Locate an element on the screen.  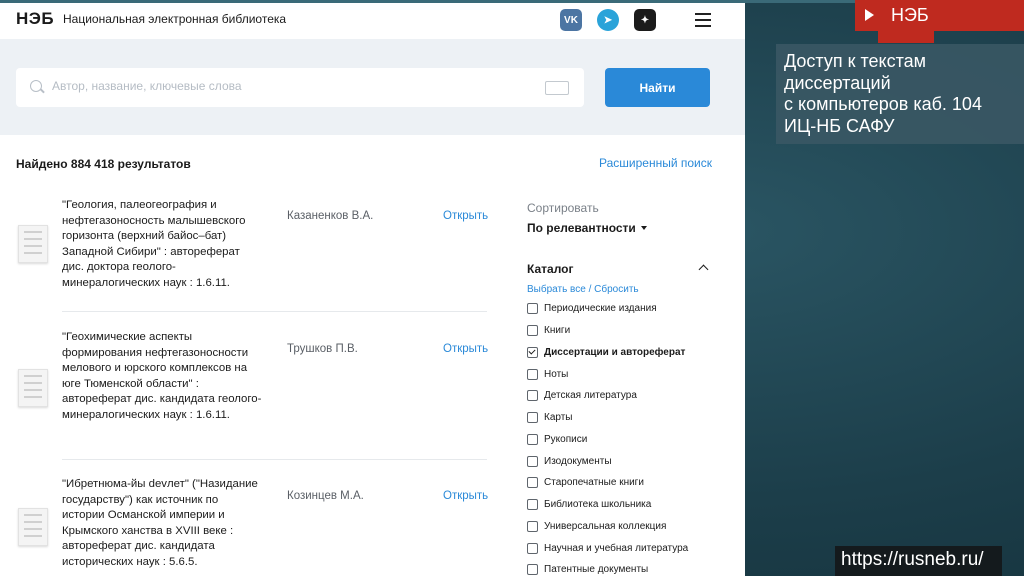
catalog-item-label: Книги is located at coordinates (557, 330).